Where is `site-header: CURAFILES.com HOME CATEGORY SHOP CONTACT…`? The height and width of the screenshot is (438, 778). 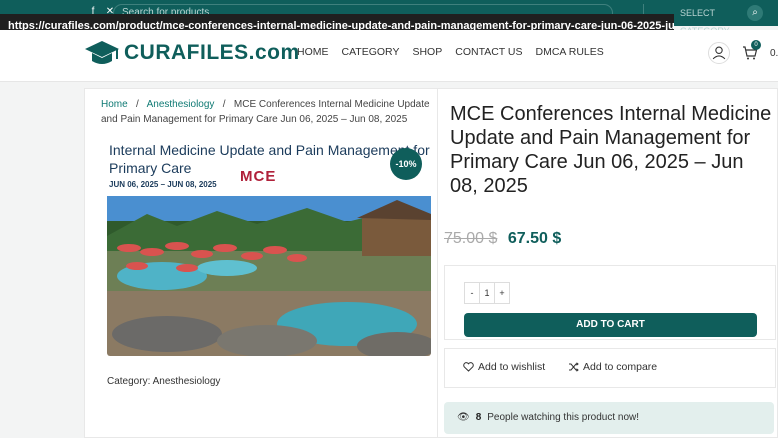
site-header: CURAFILES.com HOME CATEGORY SHOP CONTACT… is located at coordinates (389, 56).